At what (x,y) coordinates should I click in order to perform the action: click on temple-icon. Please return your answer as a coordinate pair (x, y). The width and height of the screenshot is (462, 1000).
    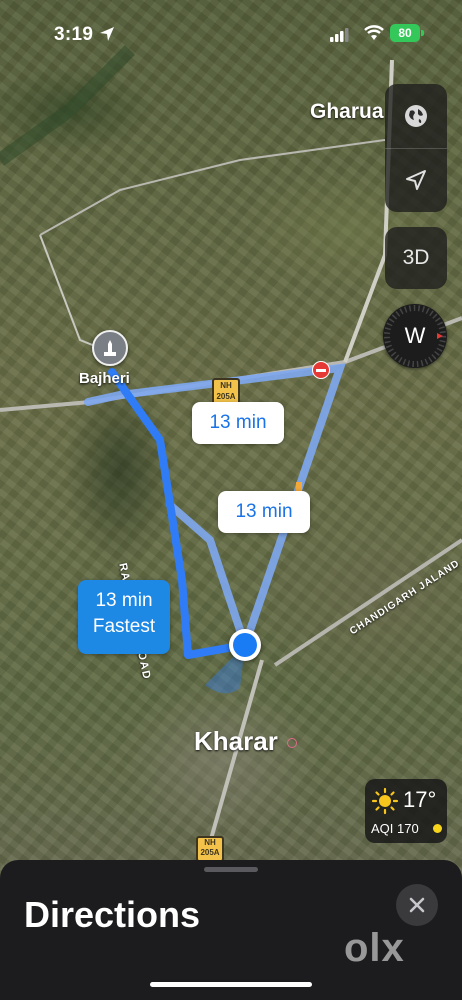
    Looking at the image, I should click on (110, 348).